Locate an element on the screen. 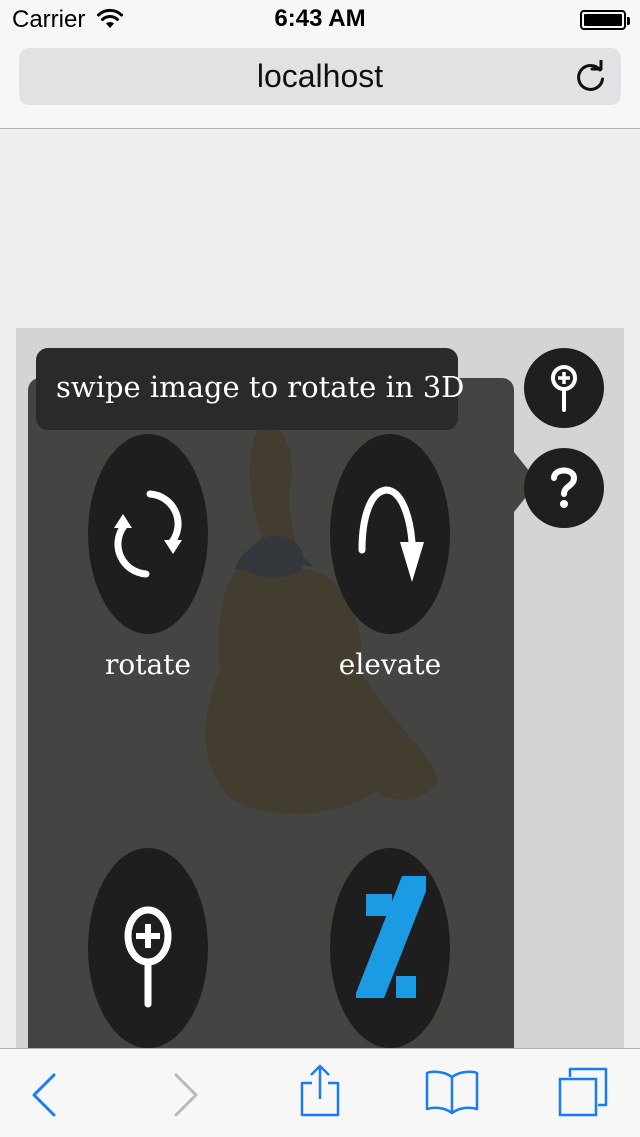 The width and height of the screenshot is (640, 1137). browser-bottom-toolbar is located at coordinates (320, 1092).